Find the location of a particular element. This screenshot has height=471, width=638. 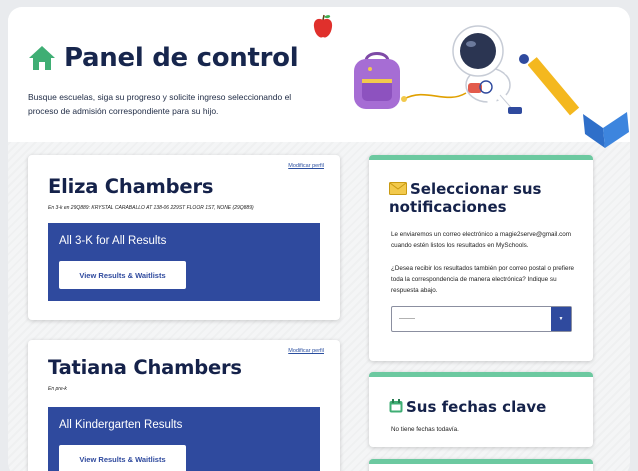

apple-icon is located at coordinates (323, 26).